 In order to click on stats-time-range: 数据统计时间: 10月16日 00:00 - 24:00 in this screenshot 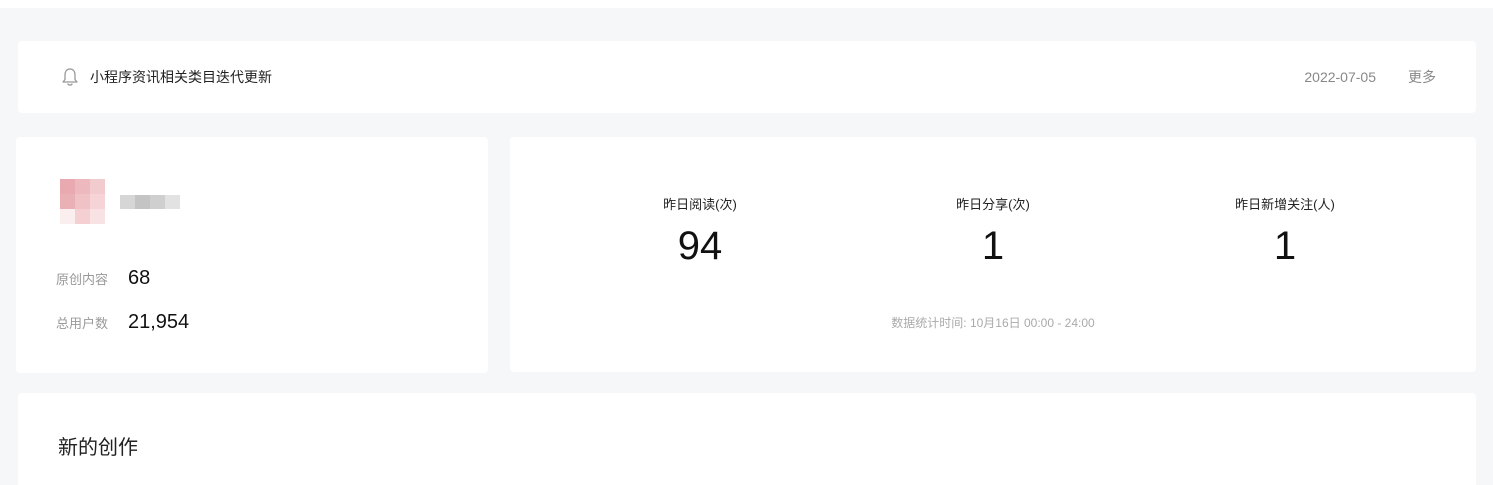, I will do `click(993, 323)`.